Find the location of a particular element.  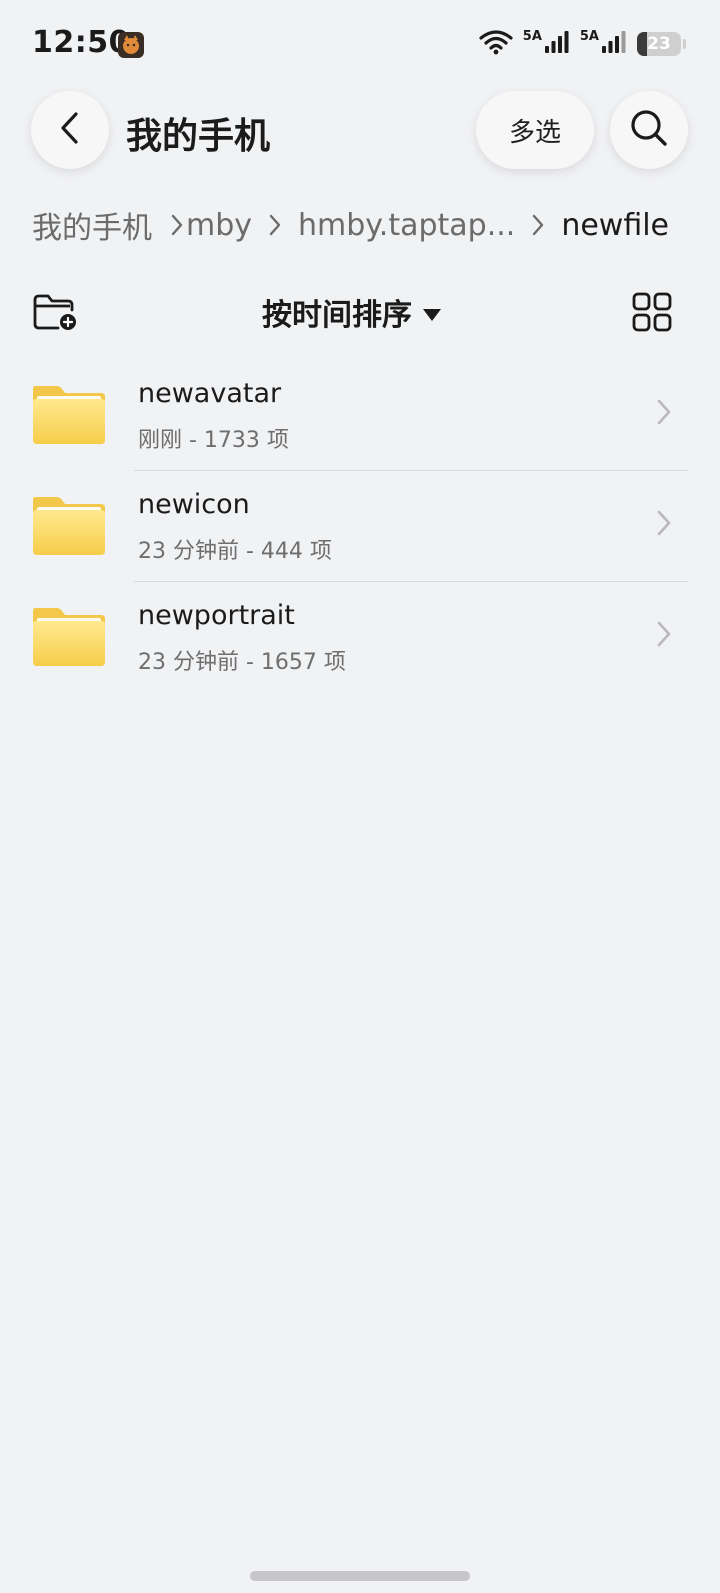

breadcrumb: 我的手机 mby hmby.taptap... newfile is located at coordinates (350, 225).